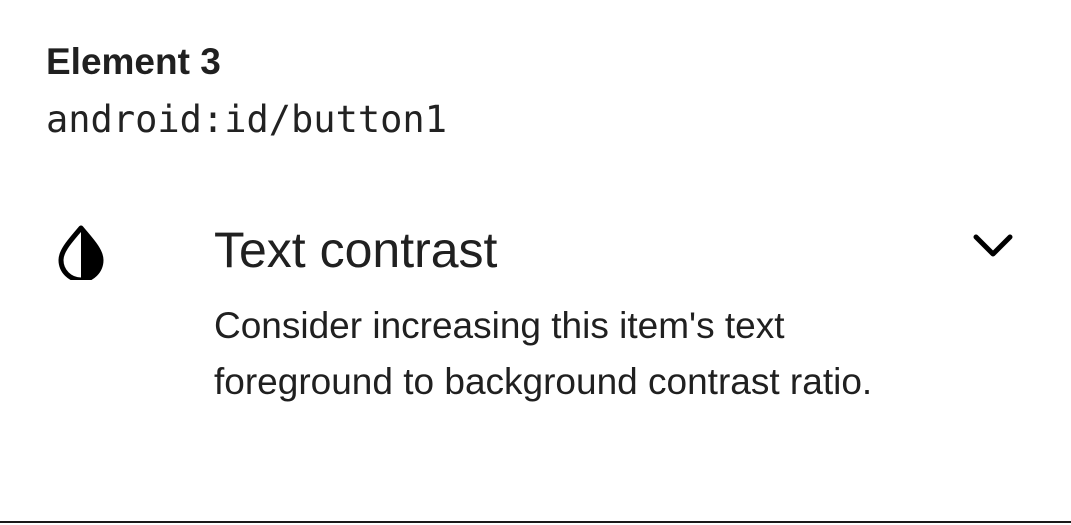 Image resolution: width=1071 pixels, height=525 pixels. I want to click on chevron-down-icon, so click(993, 246).